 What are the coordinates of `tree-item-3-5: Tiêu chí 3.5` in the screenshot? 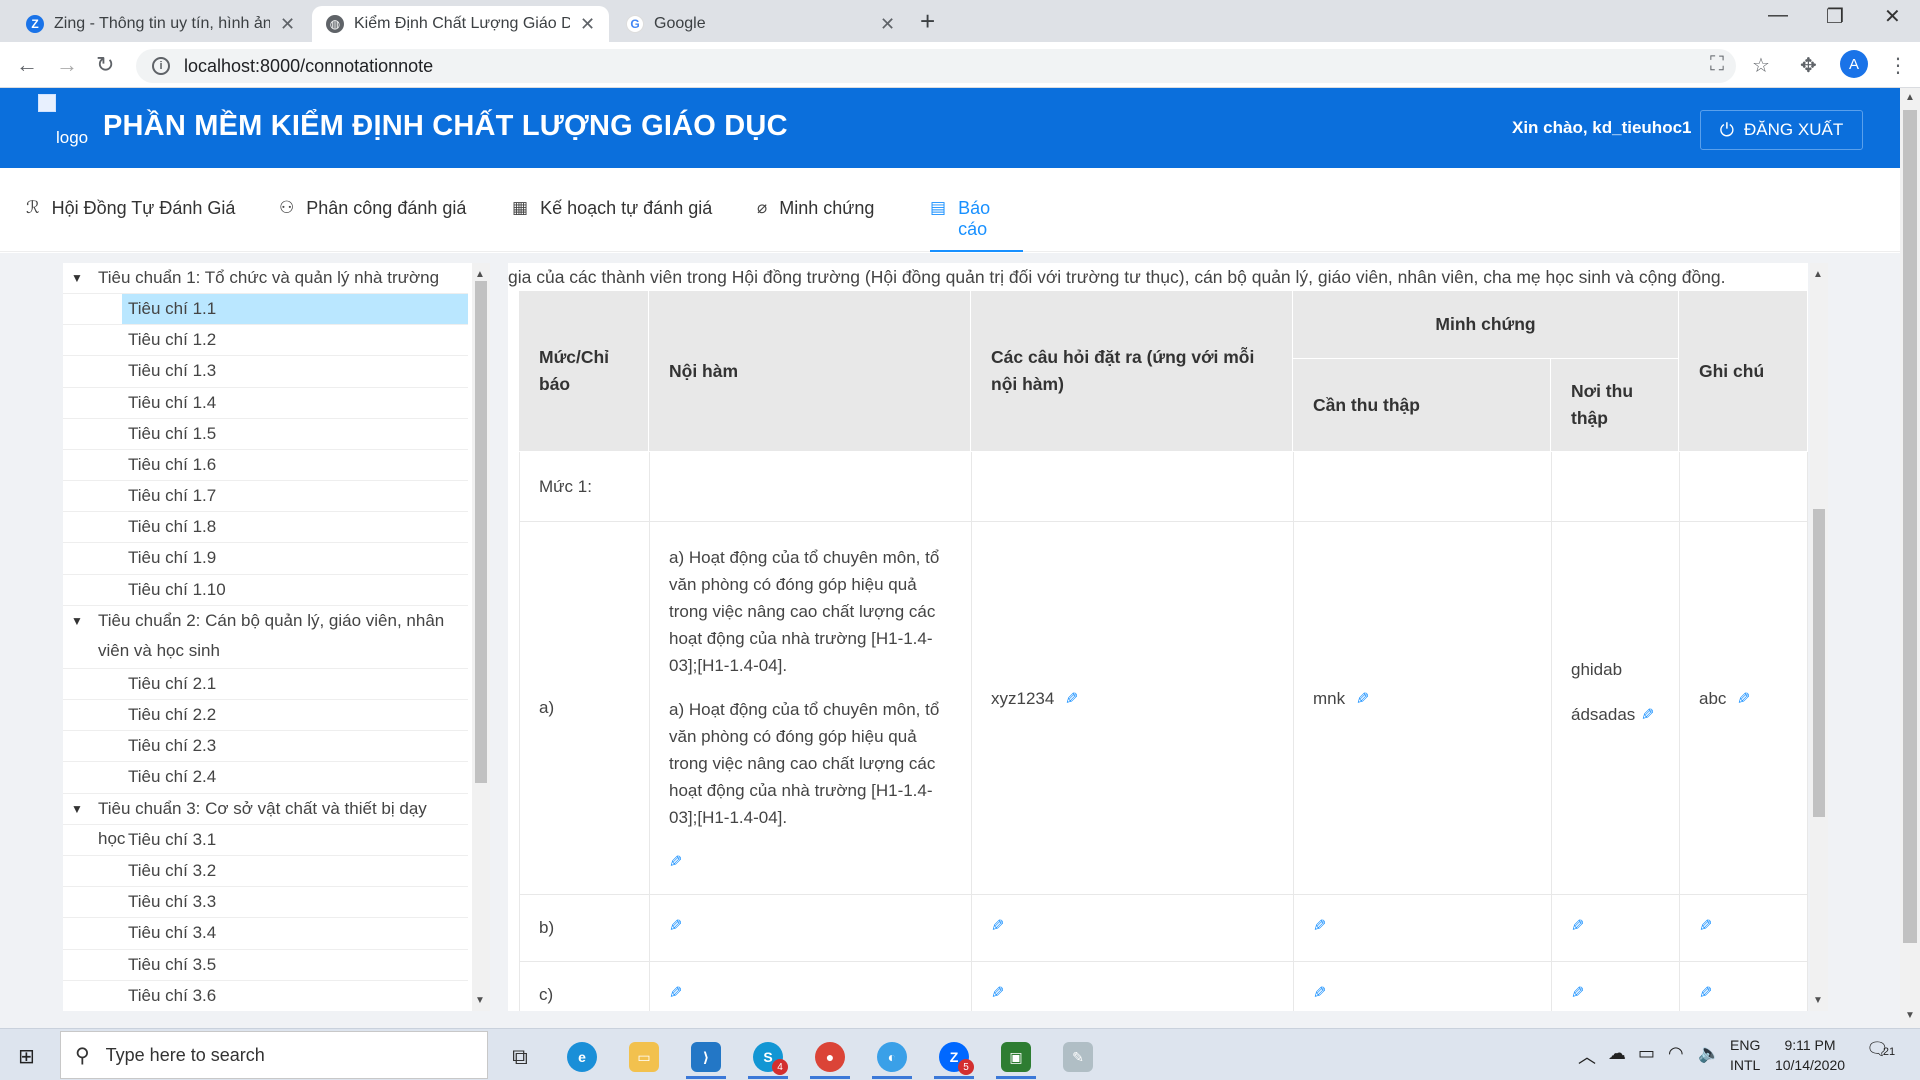 It's located at (265, 965).